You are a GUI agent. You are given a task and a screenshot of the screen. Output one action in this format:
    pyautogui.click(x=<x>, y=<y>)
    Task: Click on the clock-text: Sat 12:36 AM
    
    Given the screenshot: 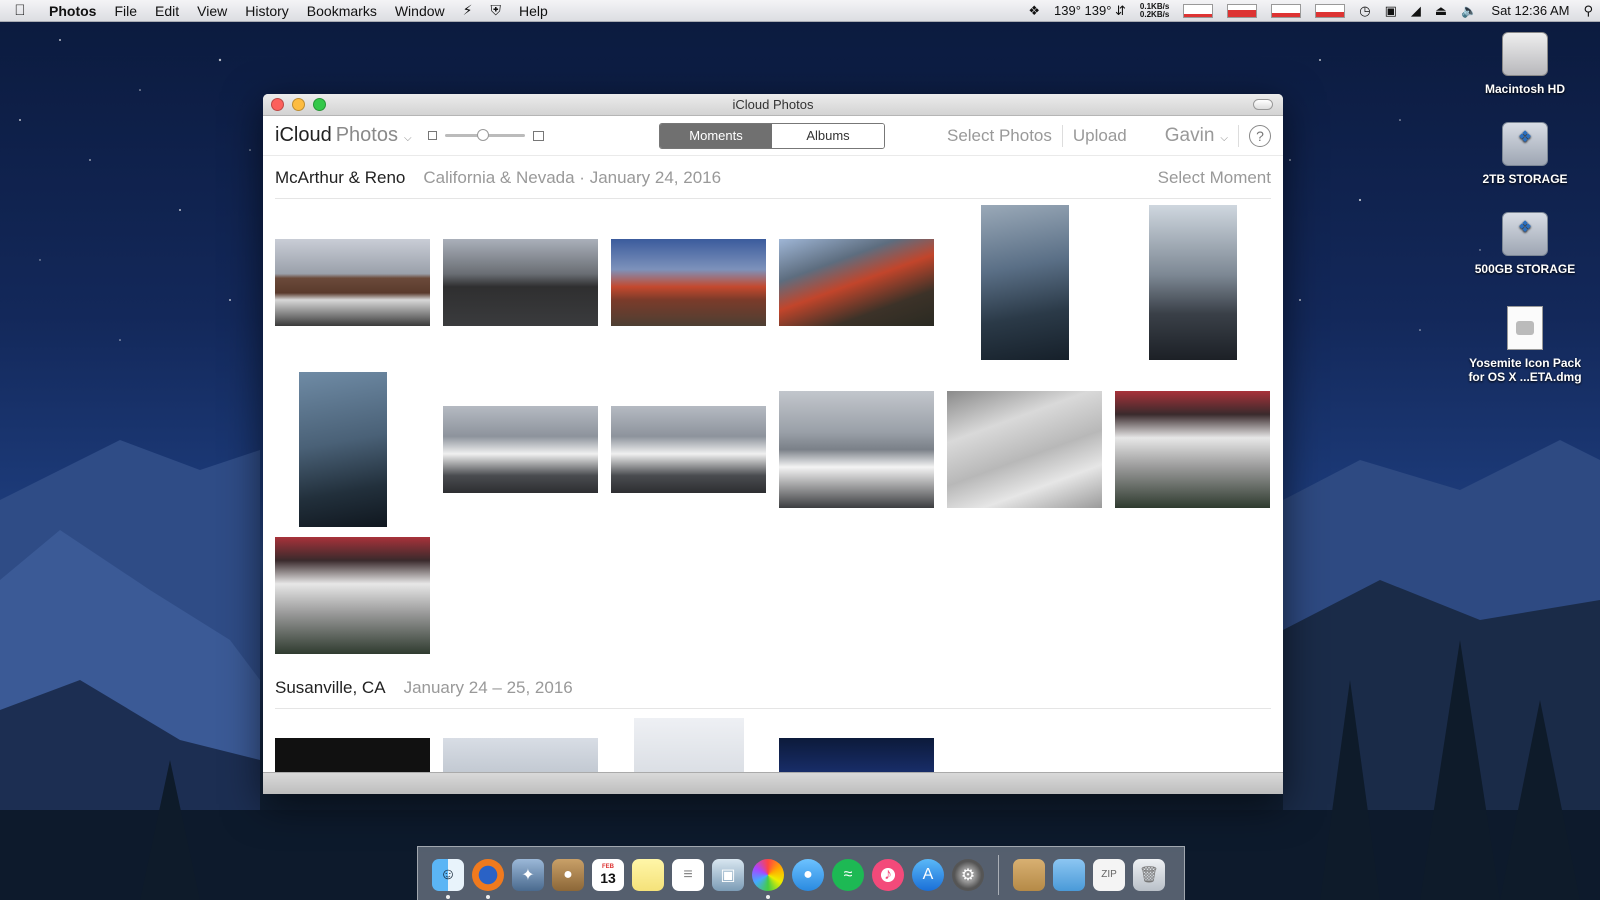 What is the action you would take?
    pyautogui.click(x=1530, y=10)
    